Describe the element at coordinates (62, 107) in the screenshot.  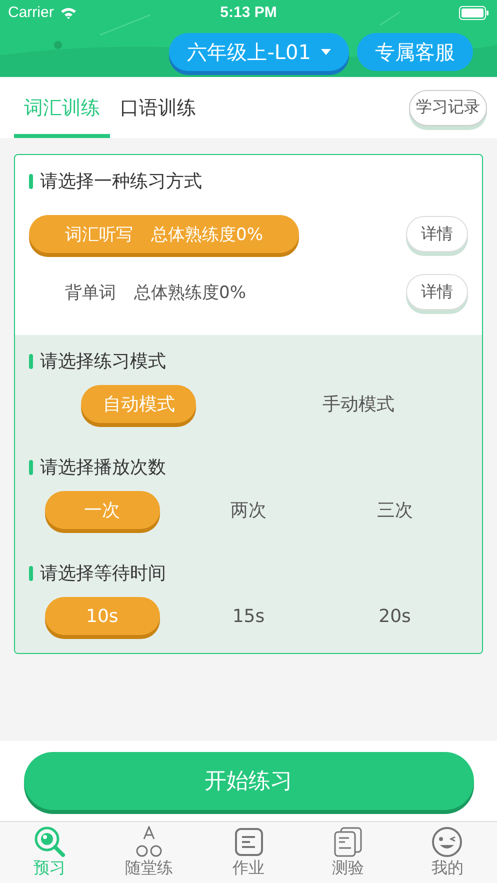
I see `tab: 词汇训练` at that location.